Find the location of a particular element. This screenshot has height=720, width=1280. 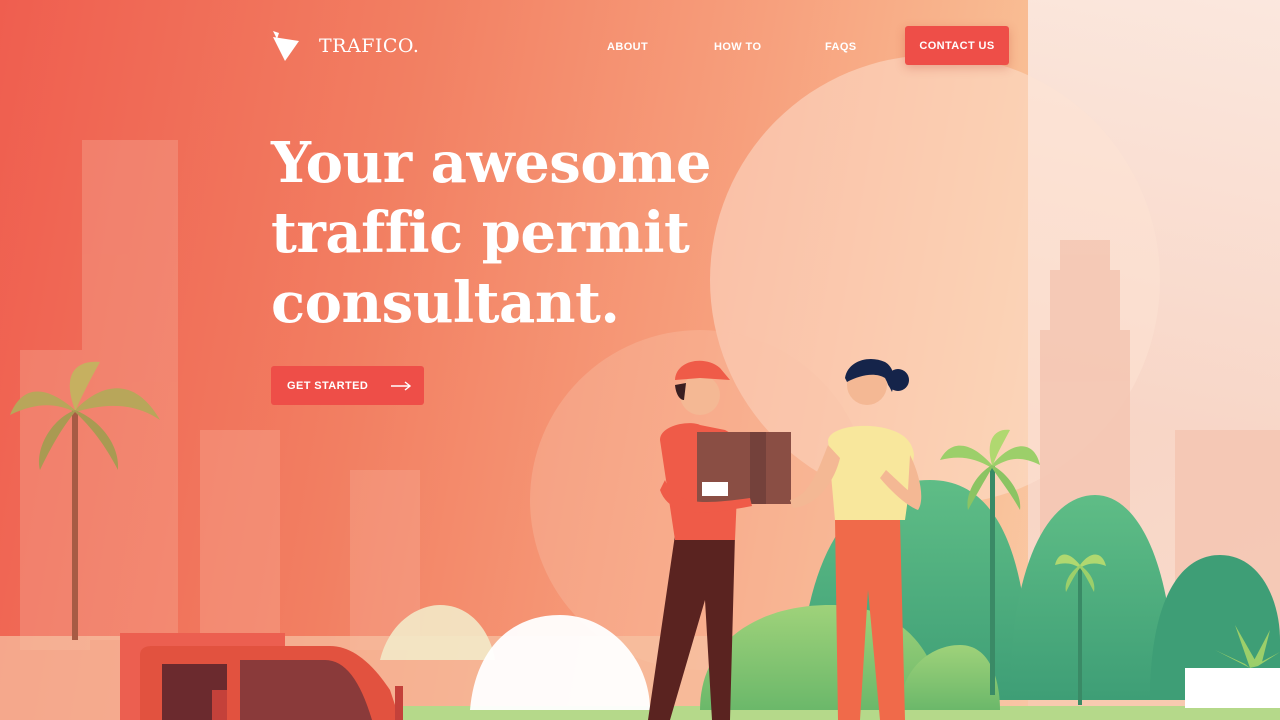

brand-logo: TRAFICO. is located at coordinates (345, 46).